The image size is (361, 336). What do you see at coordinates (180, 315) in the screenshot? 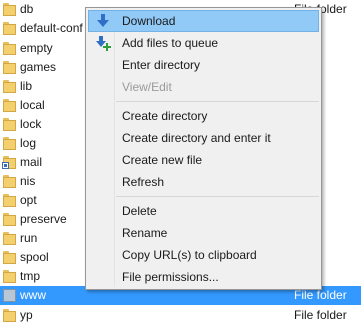
I see `file-row-yp: yp File folder` at bounding box center [180, 315].